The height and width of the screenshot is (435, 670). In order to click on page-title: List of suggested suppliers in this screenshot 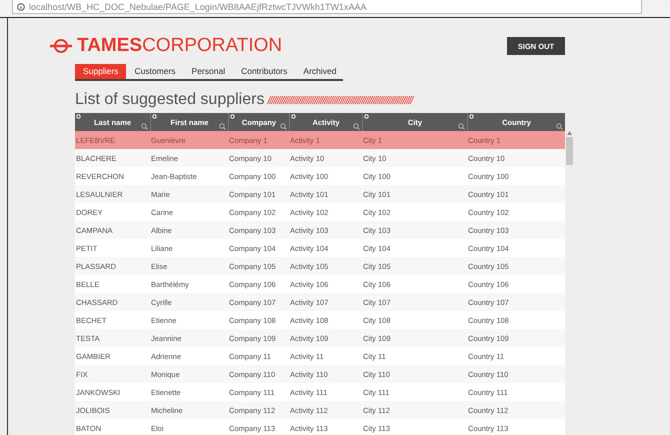, I will do `click(169, 100)`.